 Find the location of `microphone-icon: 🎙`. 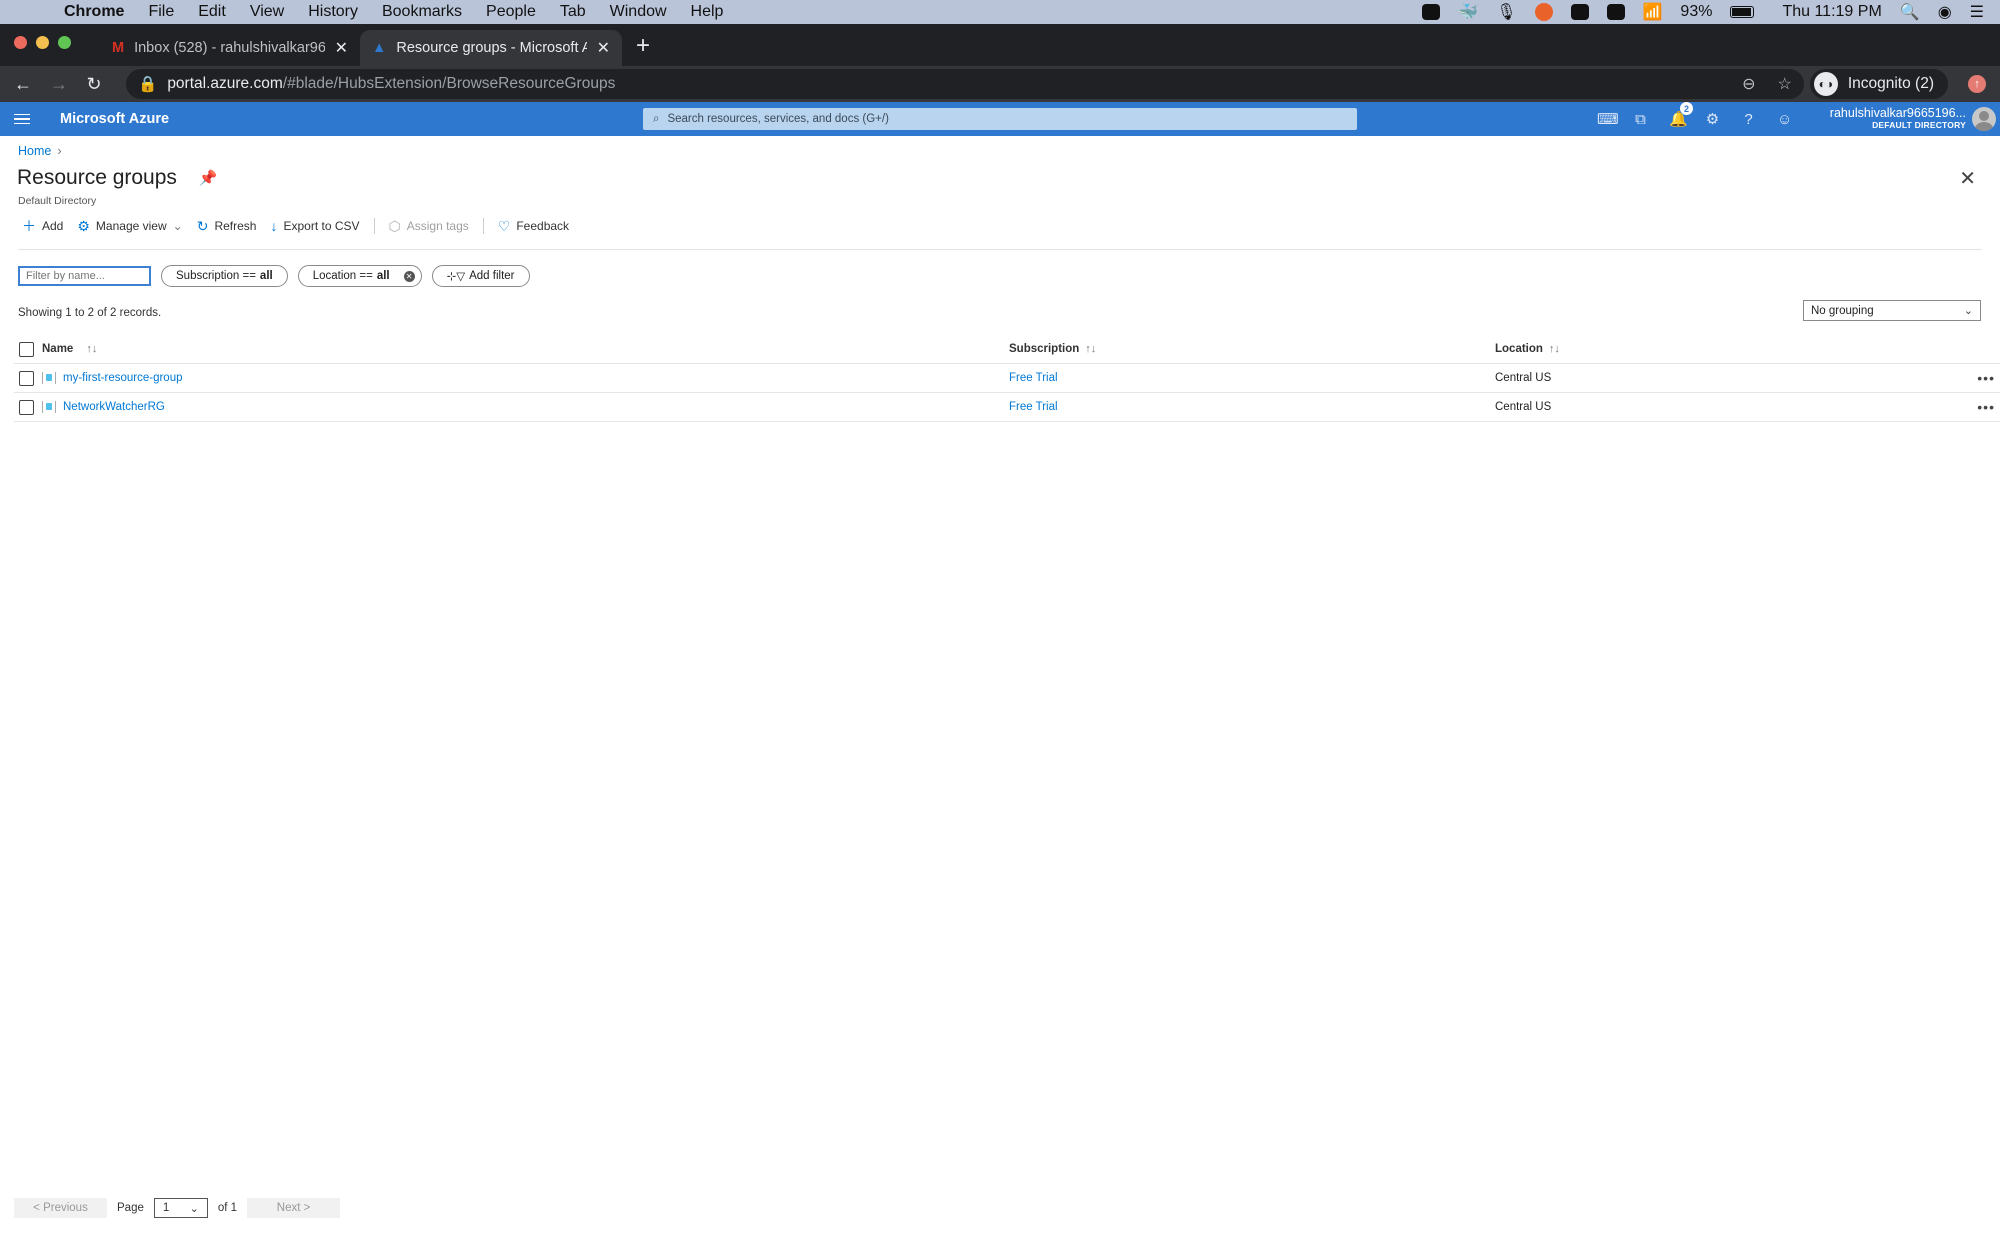

microphone-icon: 🎙 is located at coordinates (1506, 12).